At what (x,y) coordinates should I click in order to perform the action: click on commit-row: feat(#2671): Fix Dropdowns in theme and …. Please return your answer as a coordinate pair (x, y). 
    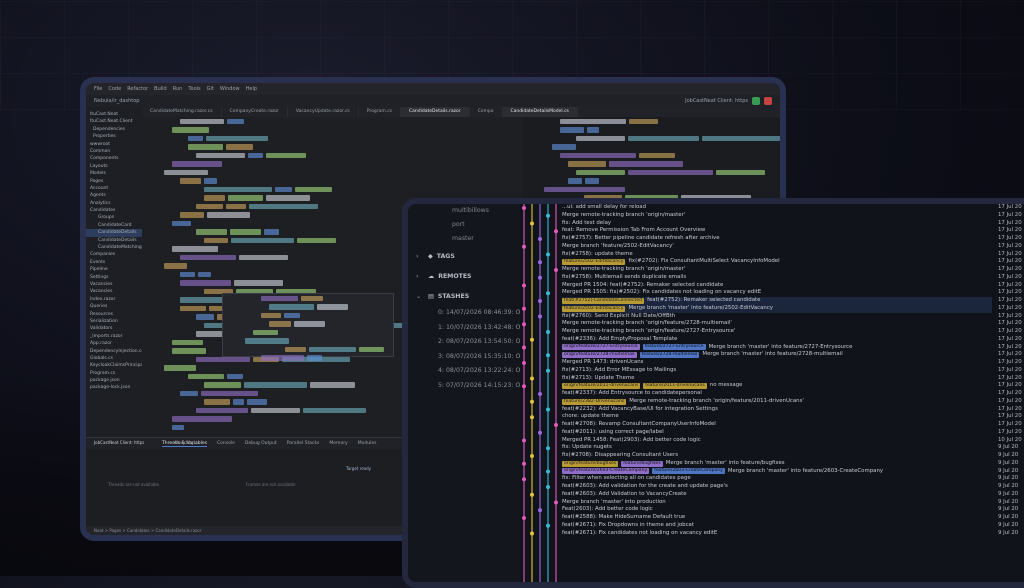
    Looking at the image, I should click on (777, 526).